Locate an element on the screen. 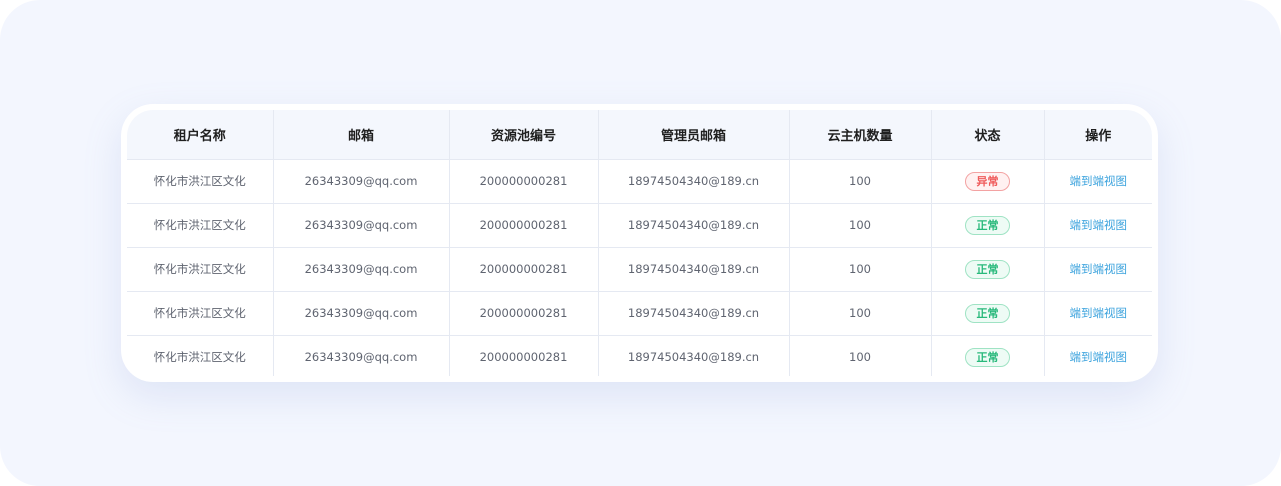 This screenshot has width=1281, height=486. header-row: 租户名称 邮箱 资源池编号 管理员邮箱 云主机数量 状态 操作 is located at coordinates (639, 135).